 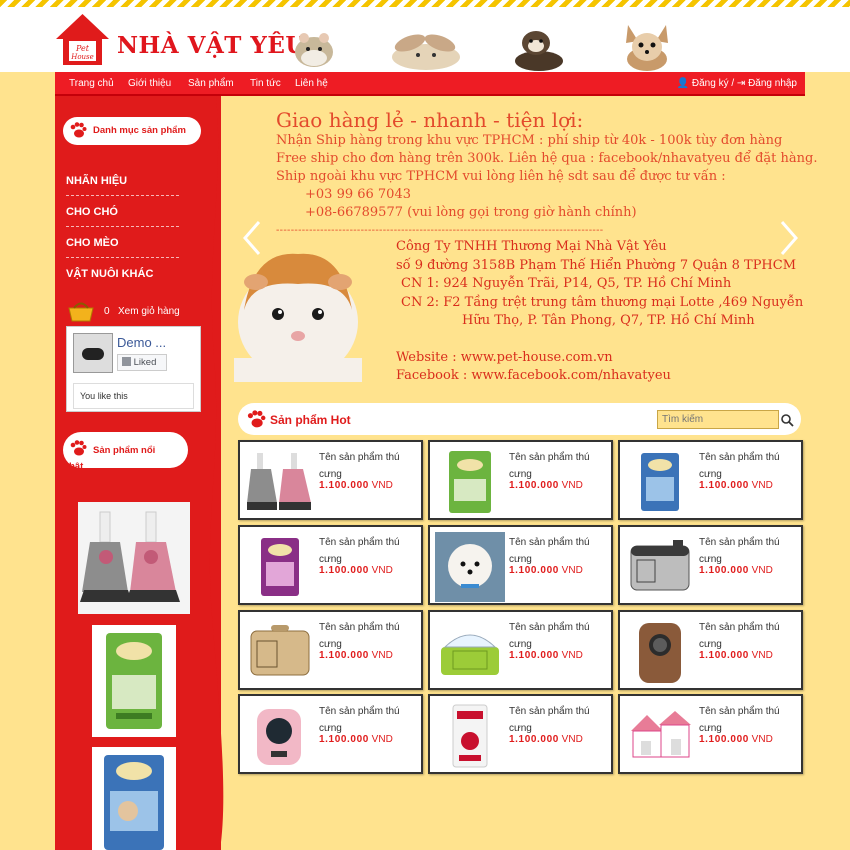 What do you see at coordinates (280, 736) in the screenshot?
I see `pink-backpack-icon` at bounding box center [280, 736].